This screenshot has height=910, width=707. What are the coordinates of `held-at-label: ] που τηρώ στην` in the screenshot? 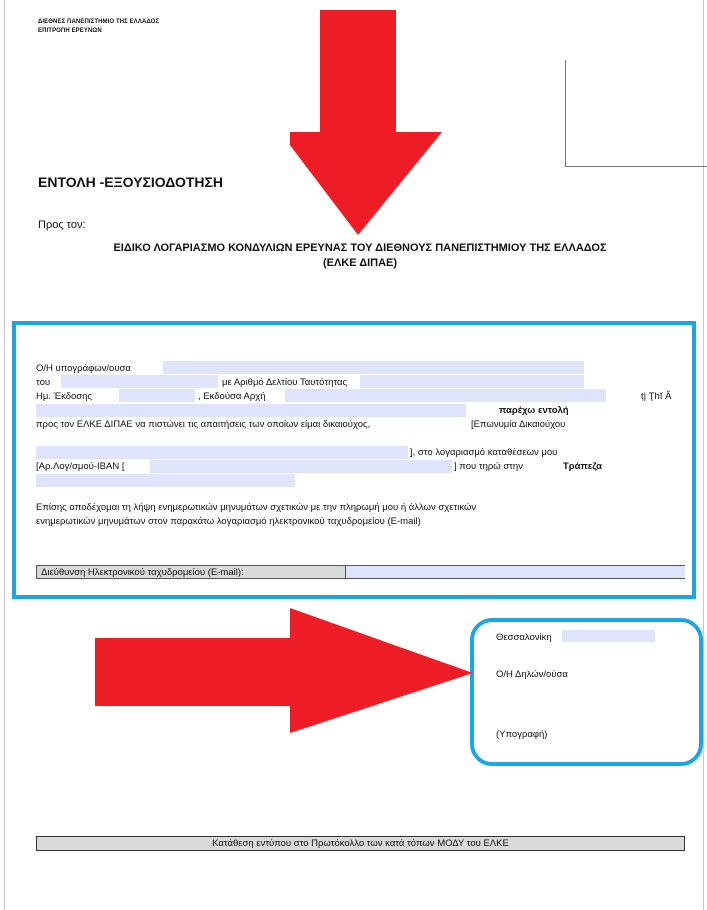 It's located at (488, 466).